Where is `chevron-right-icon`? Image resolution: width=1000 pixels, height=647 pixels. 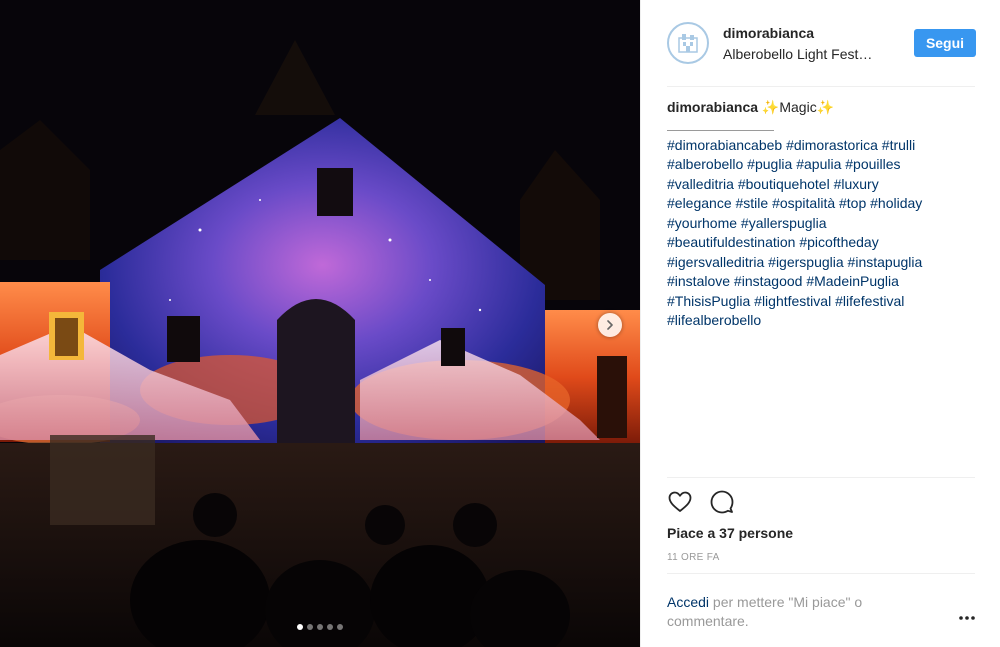 chevron-right-icon is located at coordinates (610, 325).